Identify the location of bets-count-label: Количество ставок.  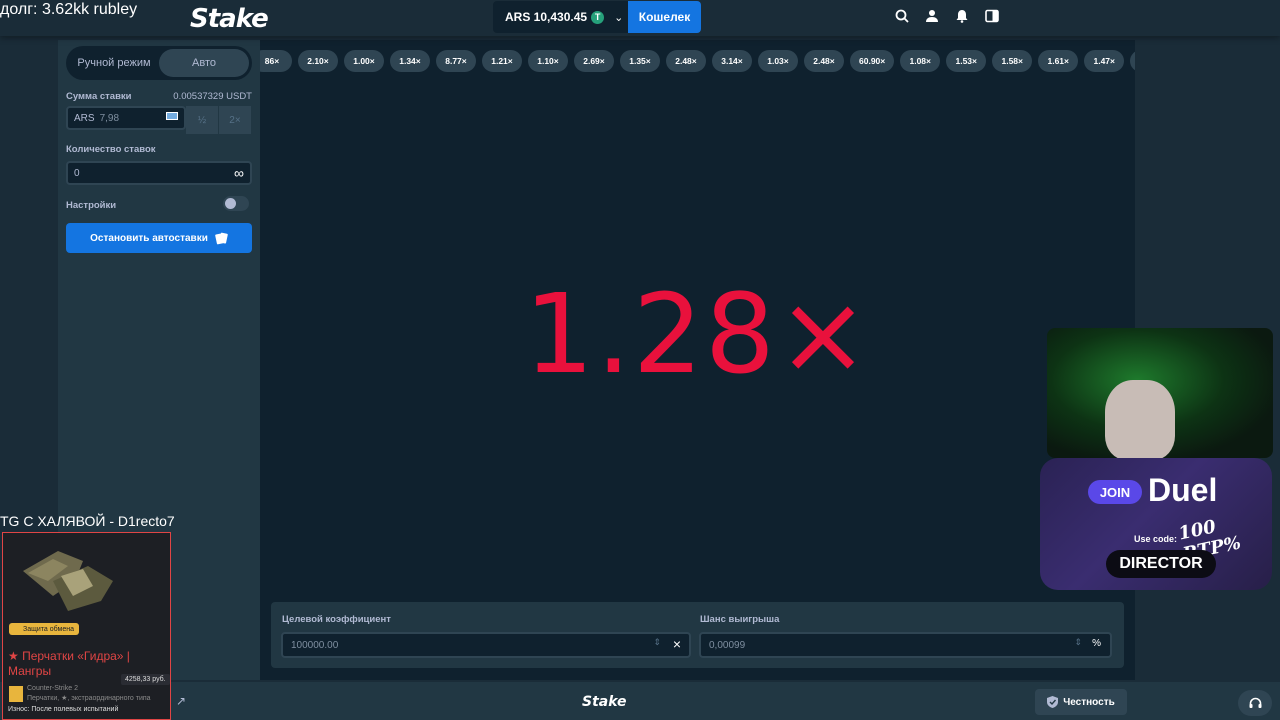
(111, 149).